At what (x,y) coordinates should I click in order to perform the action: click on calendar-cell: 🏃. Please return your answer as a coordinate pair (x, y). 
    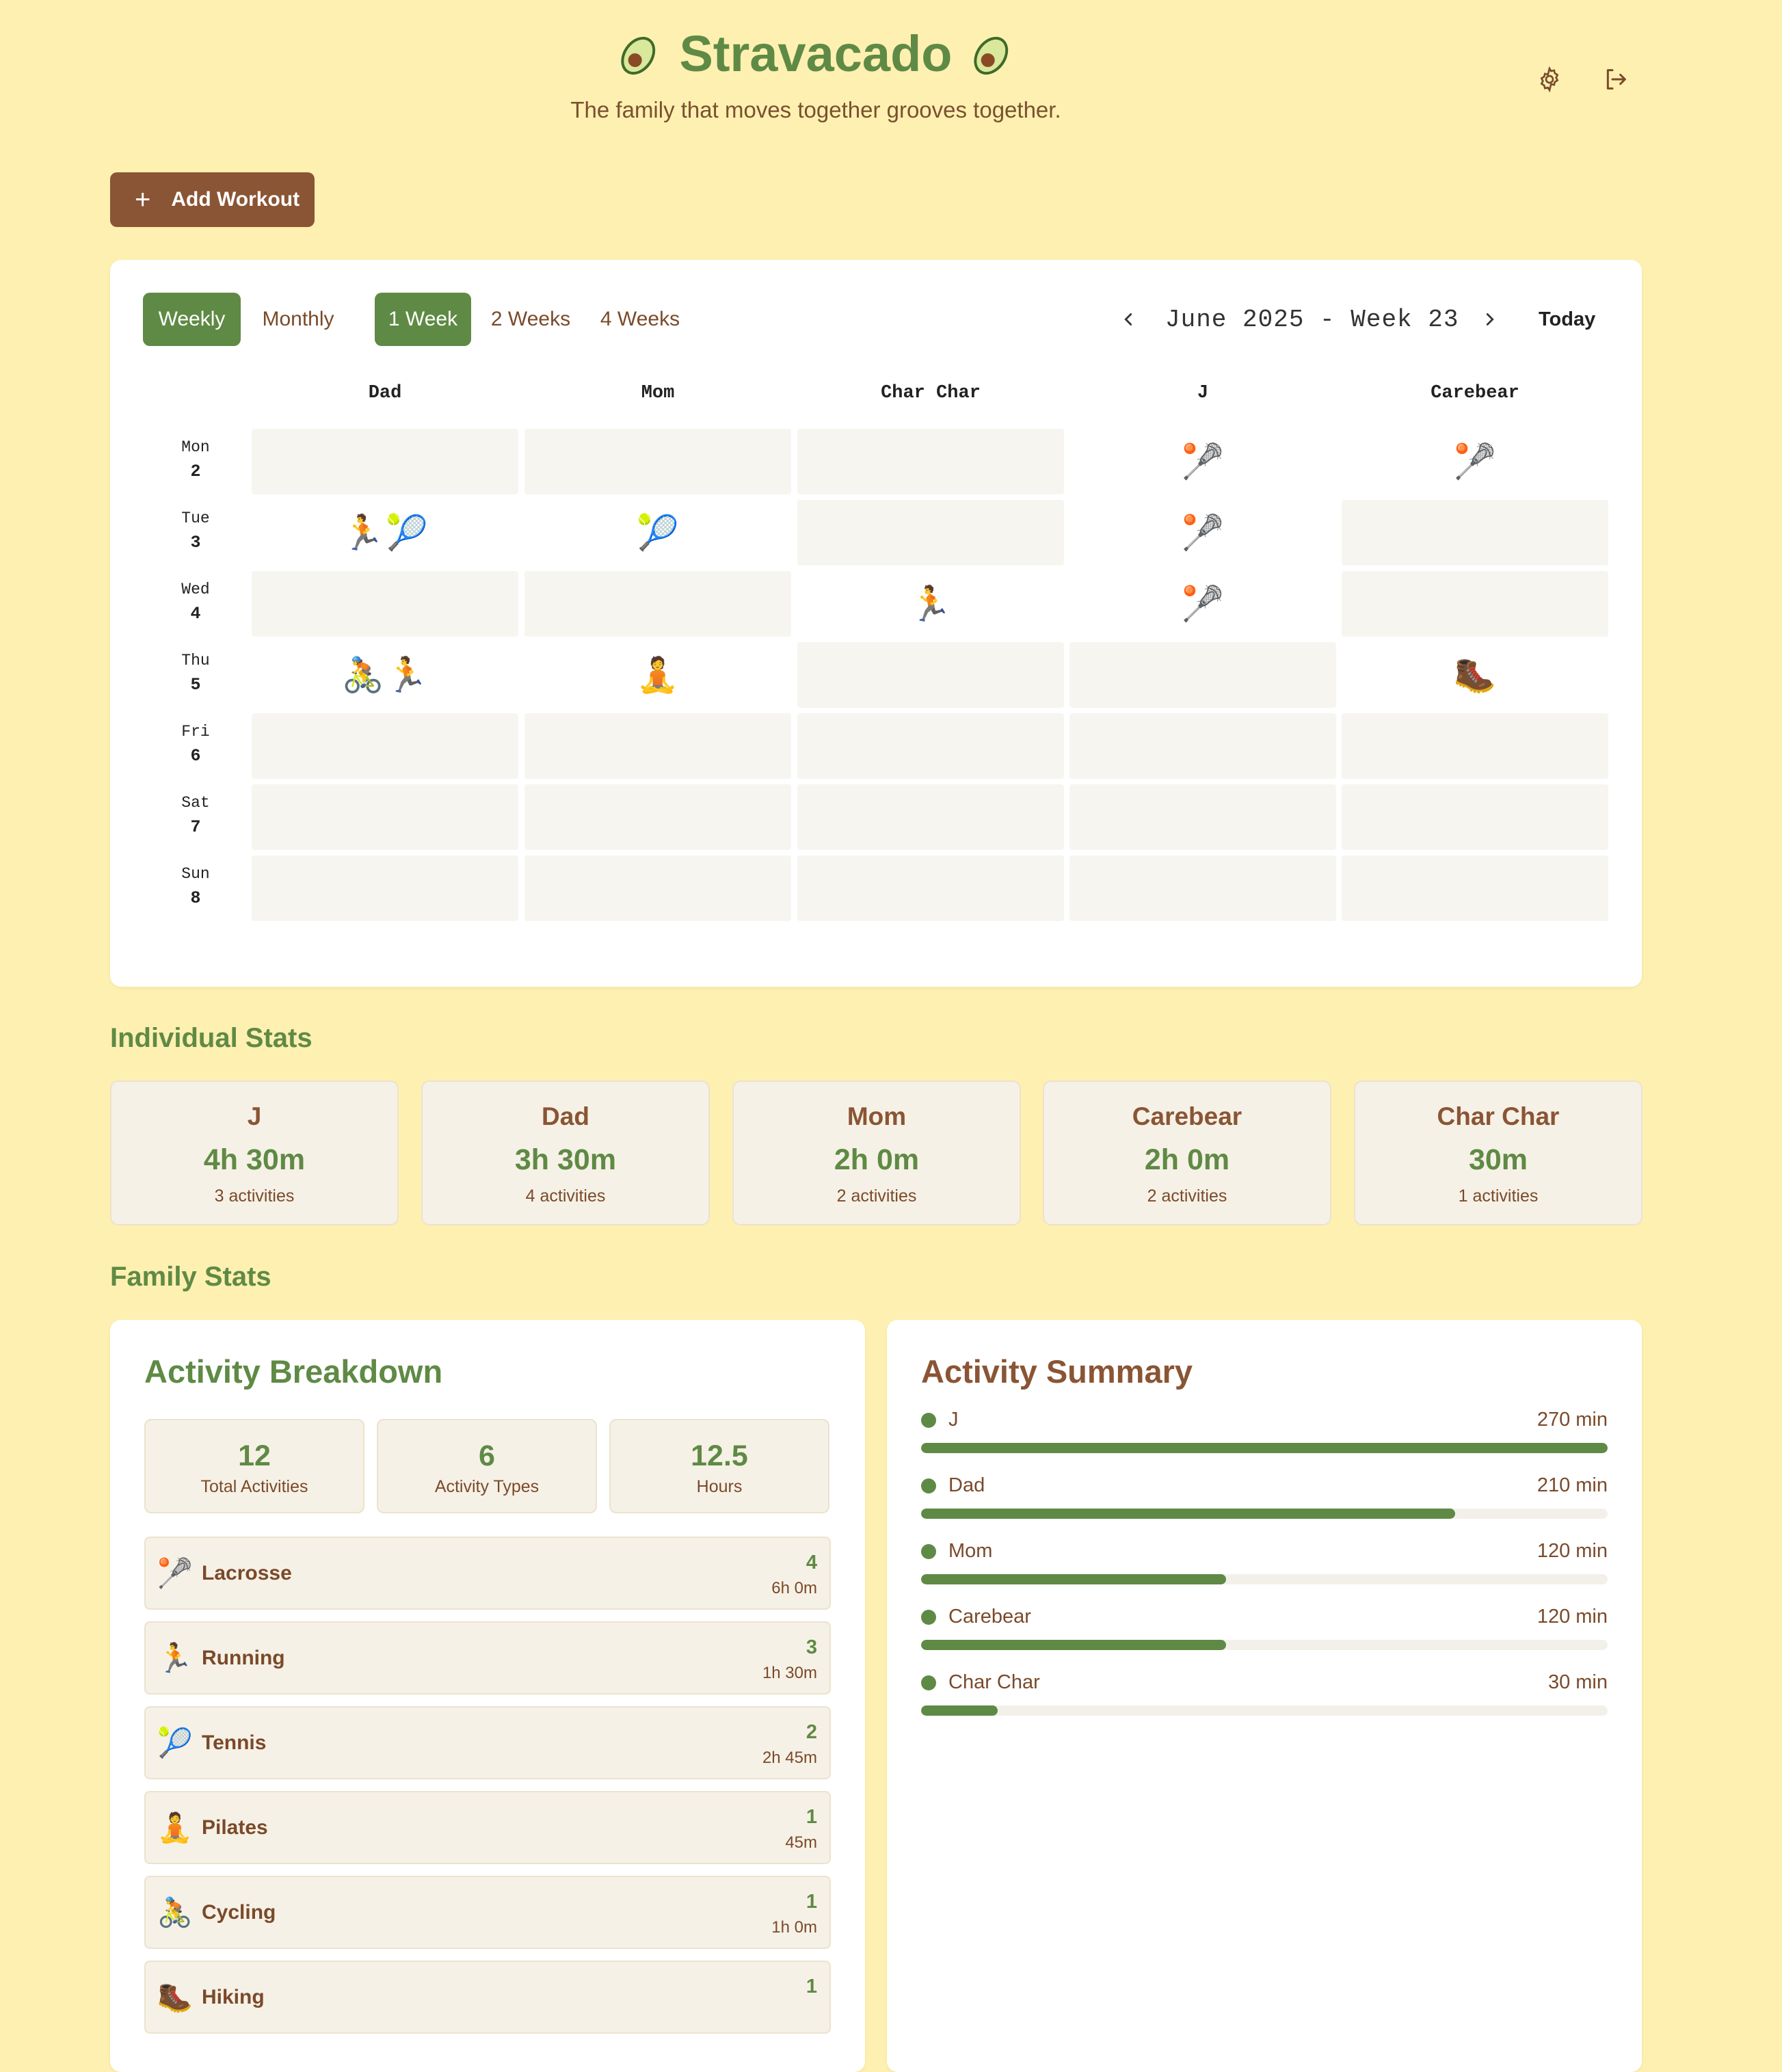
    Looking at the image, I should click on (930, 604).